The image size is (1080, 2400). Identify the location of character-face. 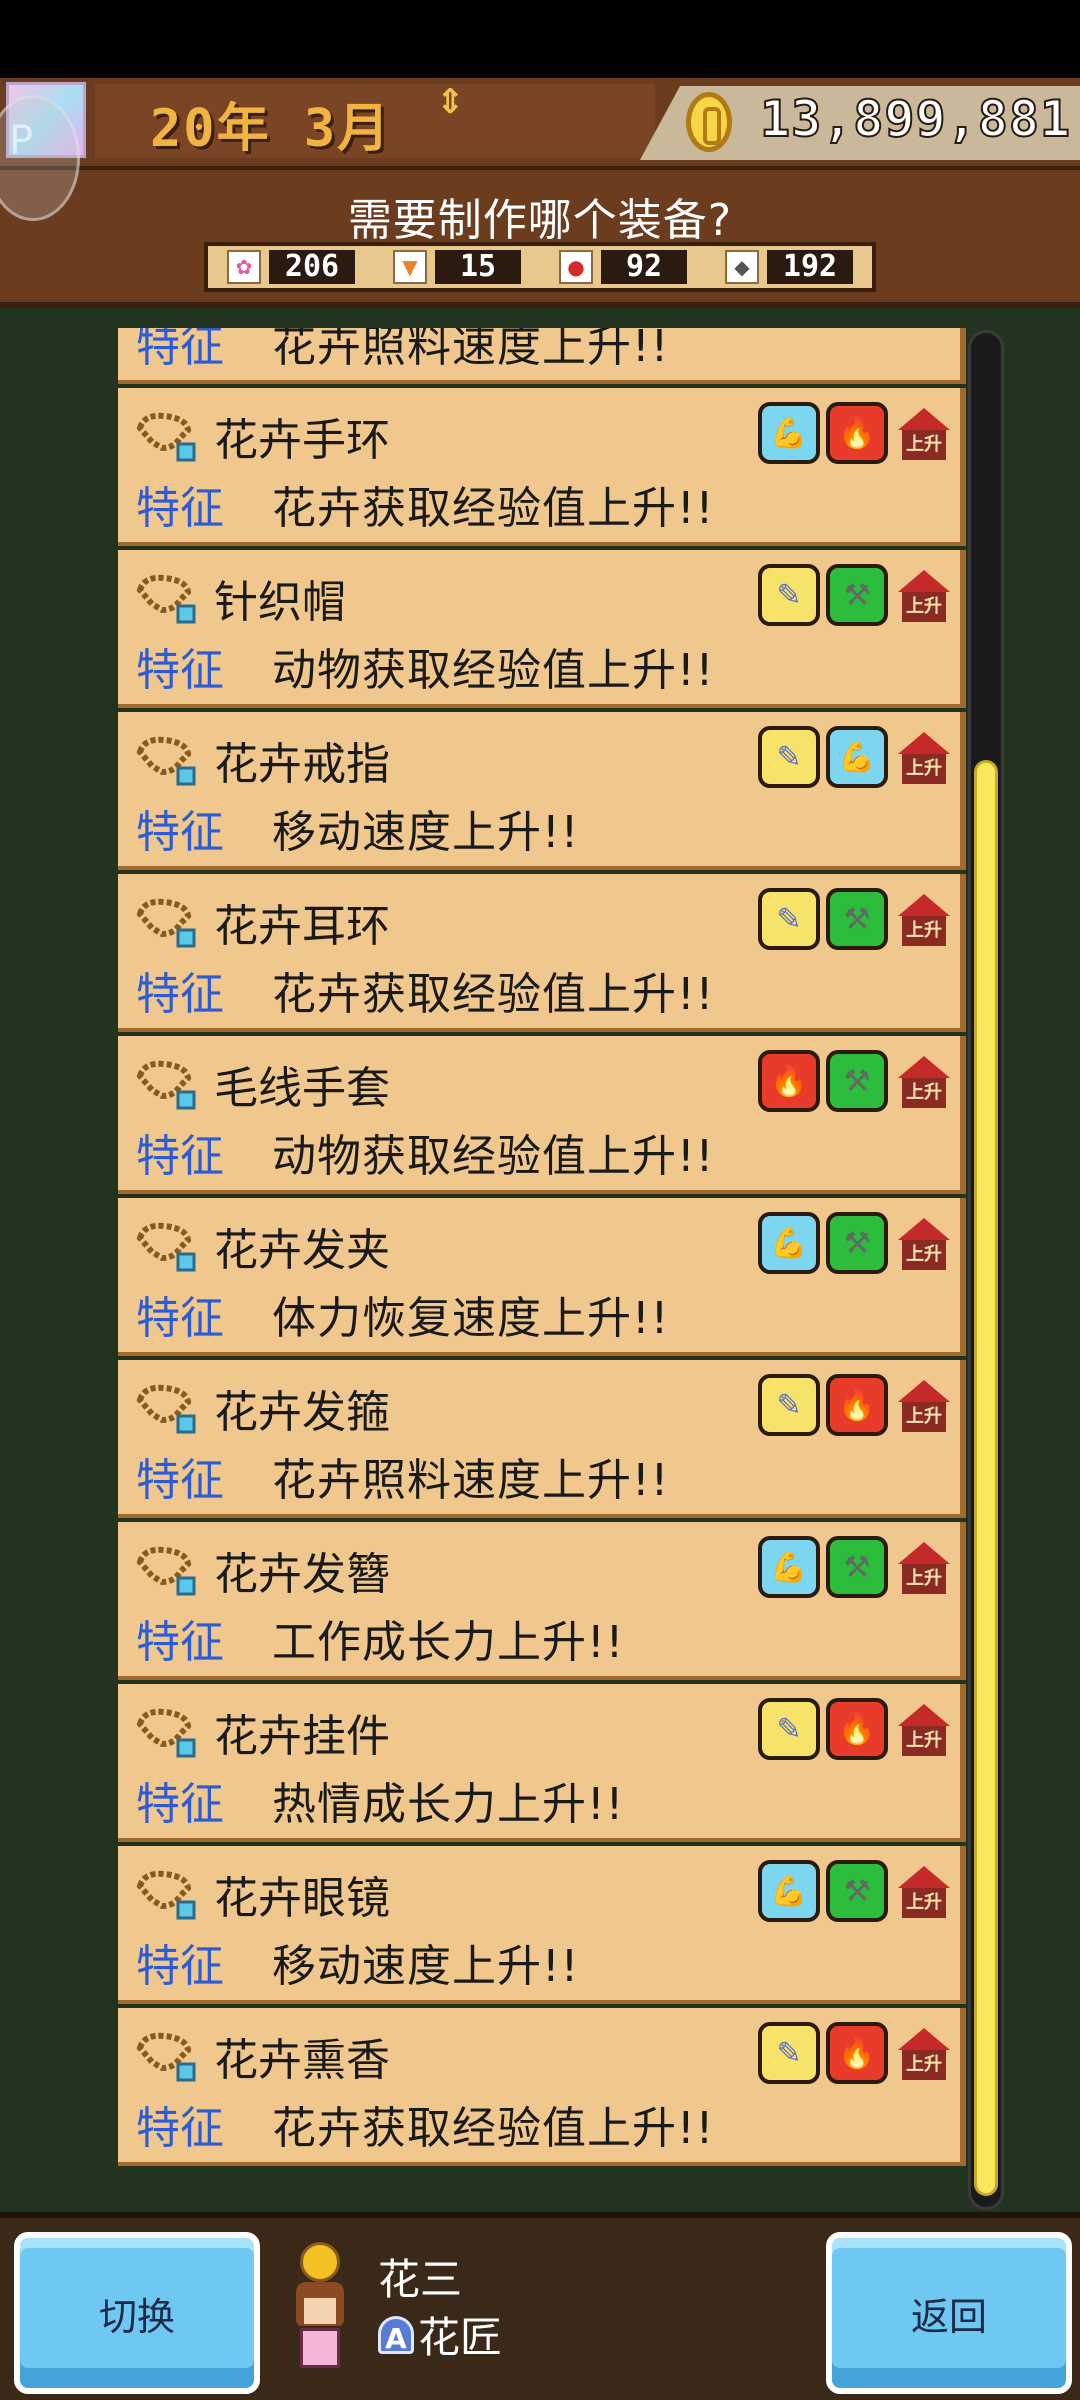
(320, 2311).